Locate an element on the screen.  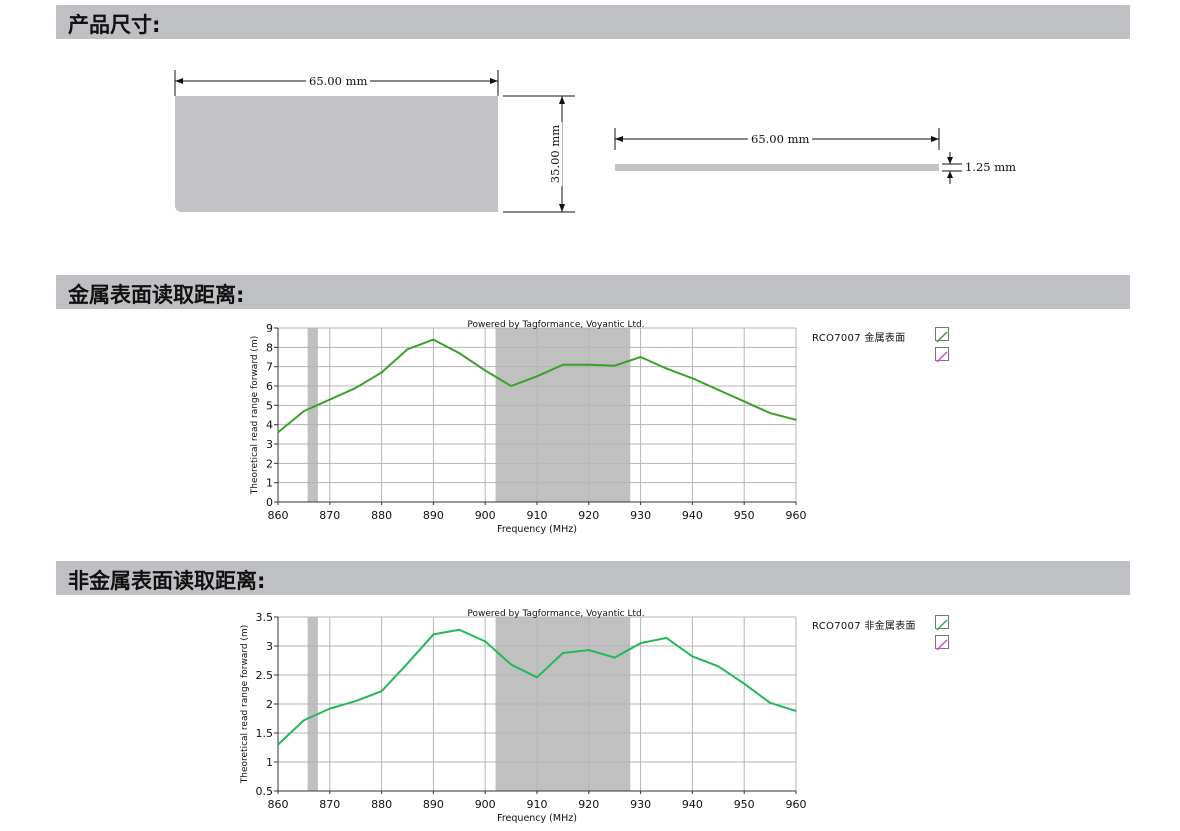
y-tick-label: 3 is located at coordinates (269, 646).